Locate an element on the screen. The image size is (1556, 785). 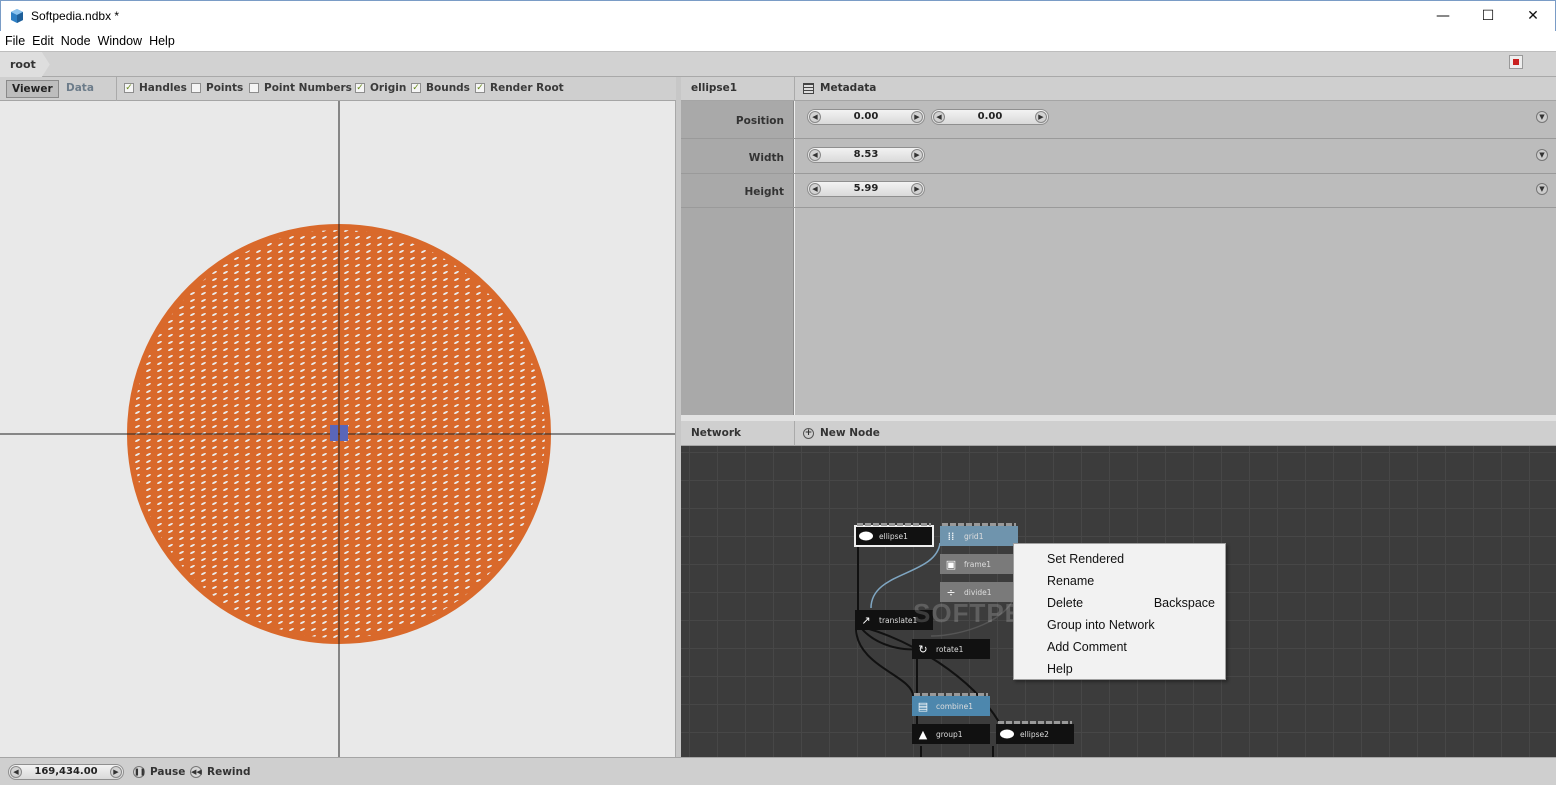
menu-bar: File Edit Node Window Help is located at coordinates (778, 41).